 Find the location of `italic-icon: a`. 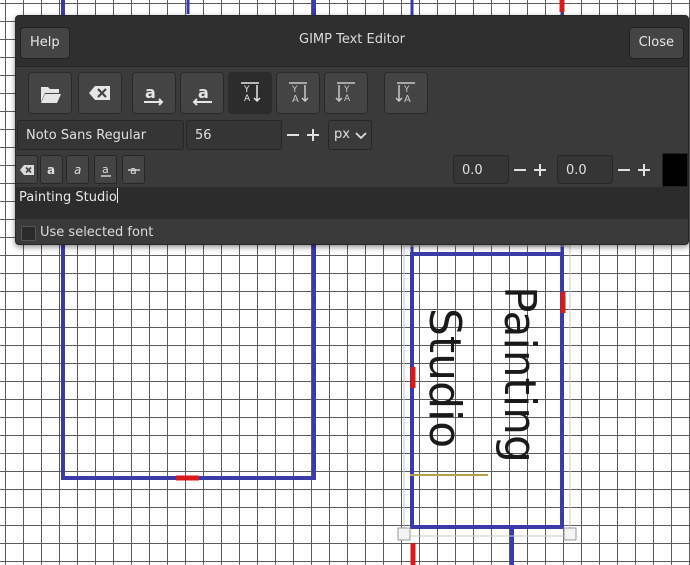

italic-icon: a is located at coordinates (77, 170).